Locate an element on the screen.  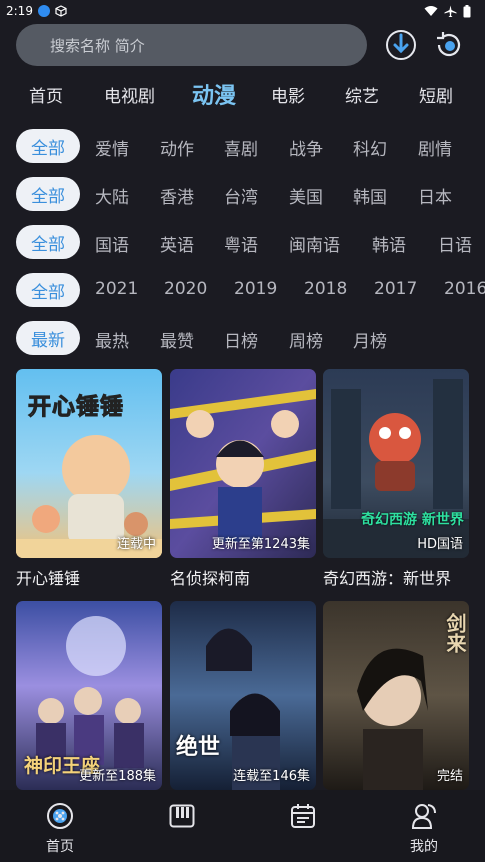
nav-mine-label: 我的 is located at coordinates (424, 847).